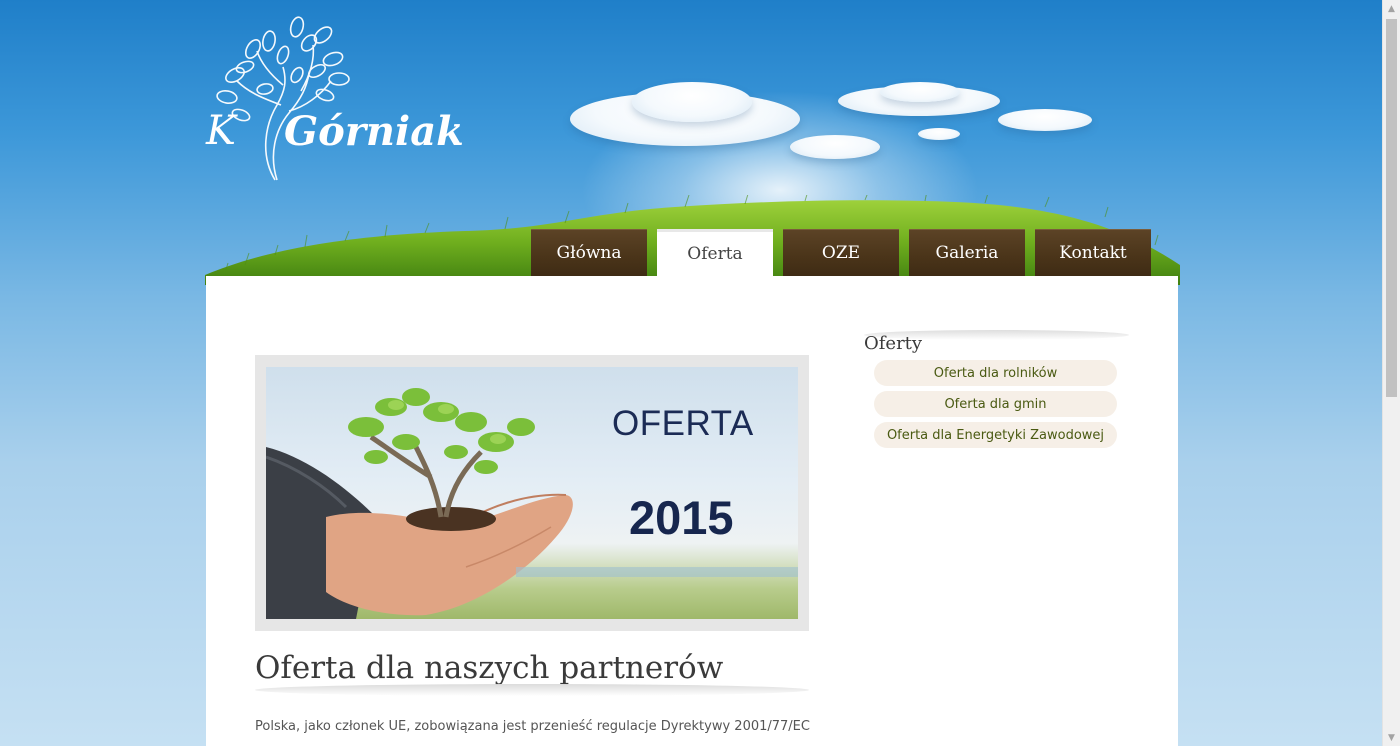  What do you see at coordinates (683, 423) in the screenshot?
I see `banner-title: OFERTA` at bounding box center [683, 423].